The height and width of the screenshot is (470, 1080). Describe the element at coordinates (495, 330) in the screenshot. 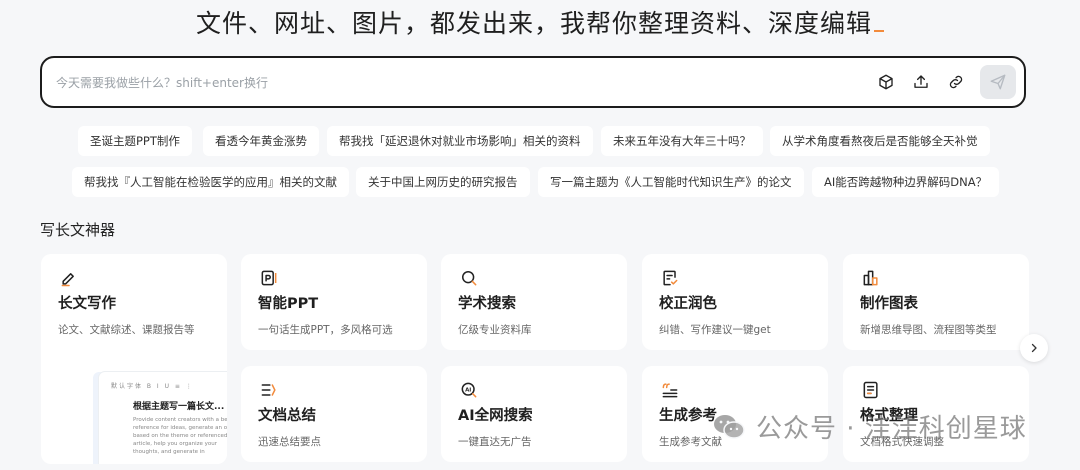

I see `card-desc: 亿级专业资料库` at that location.